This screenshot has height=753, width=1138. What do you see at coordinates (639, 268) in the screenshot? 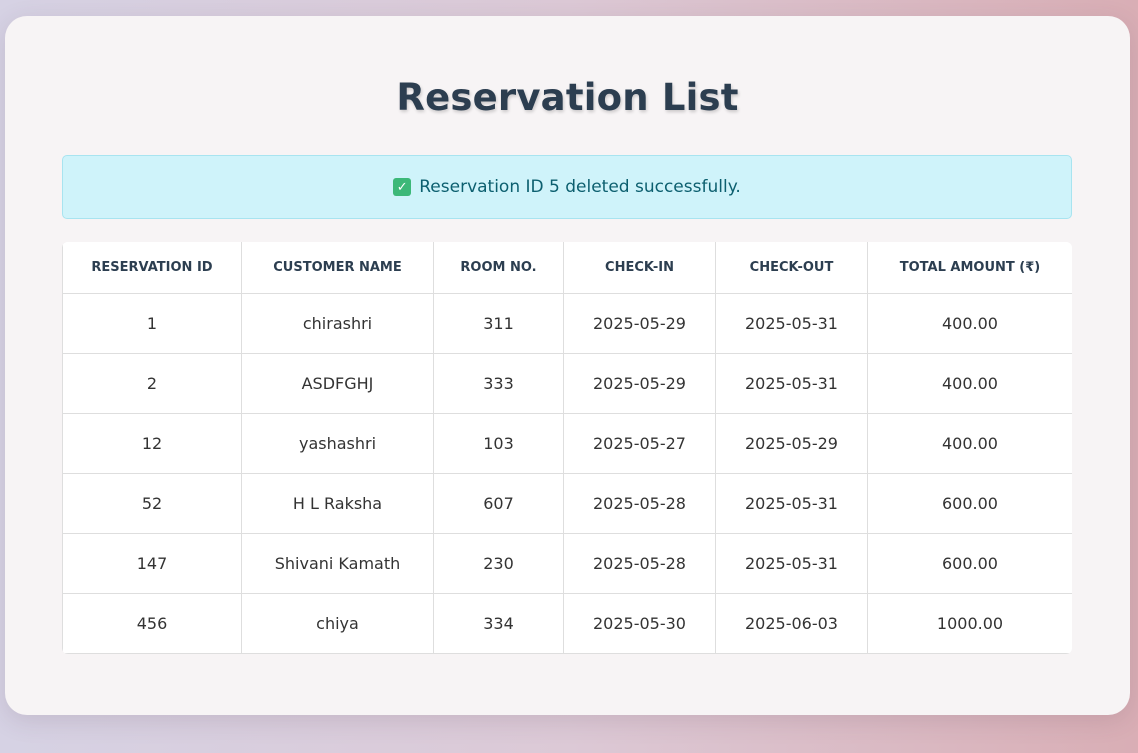
I see `header-check-in: CHECK-IN` at bounding box center [639, 268].